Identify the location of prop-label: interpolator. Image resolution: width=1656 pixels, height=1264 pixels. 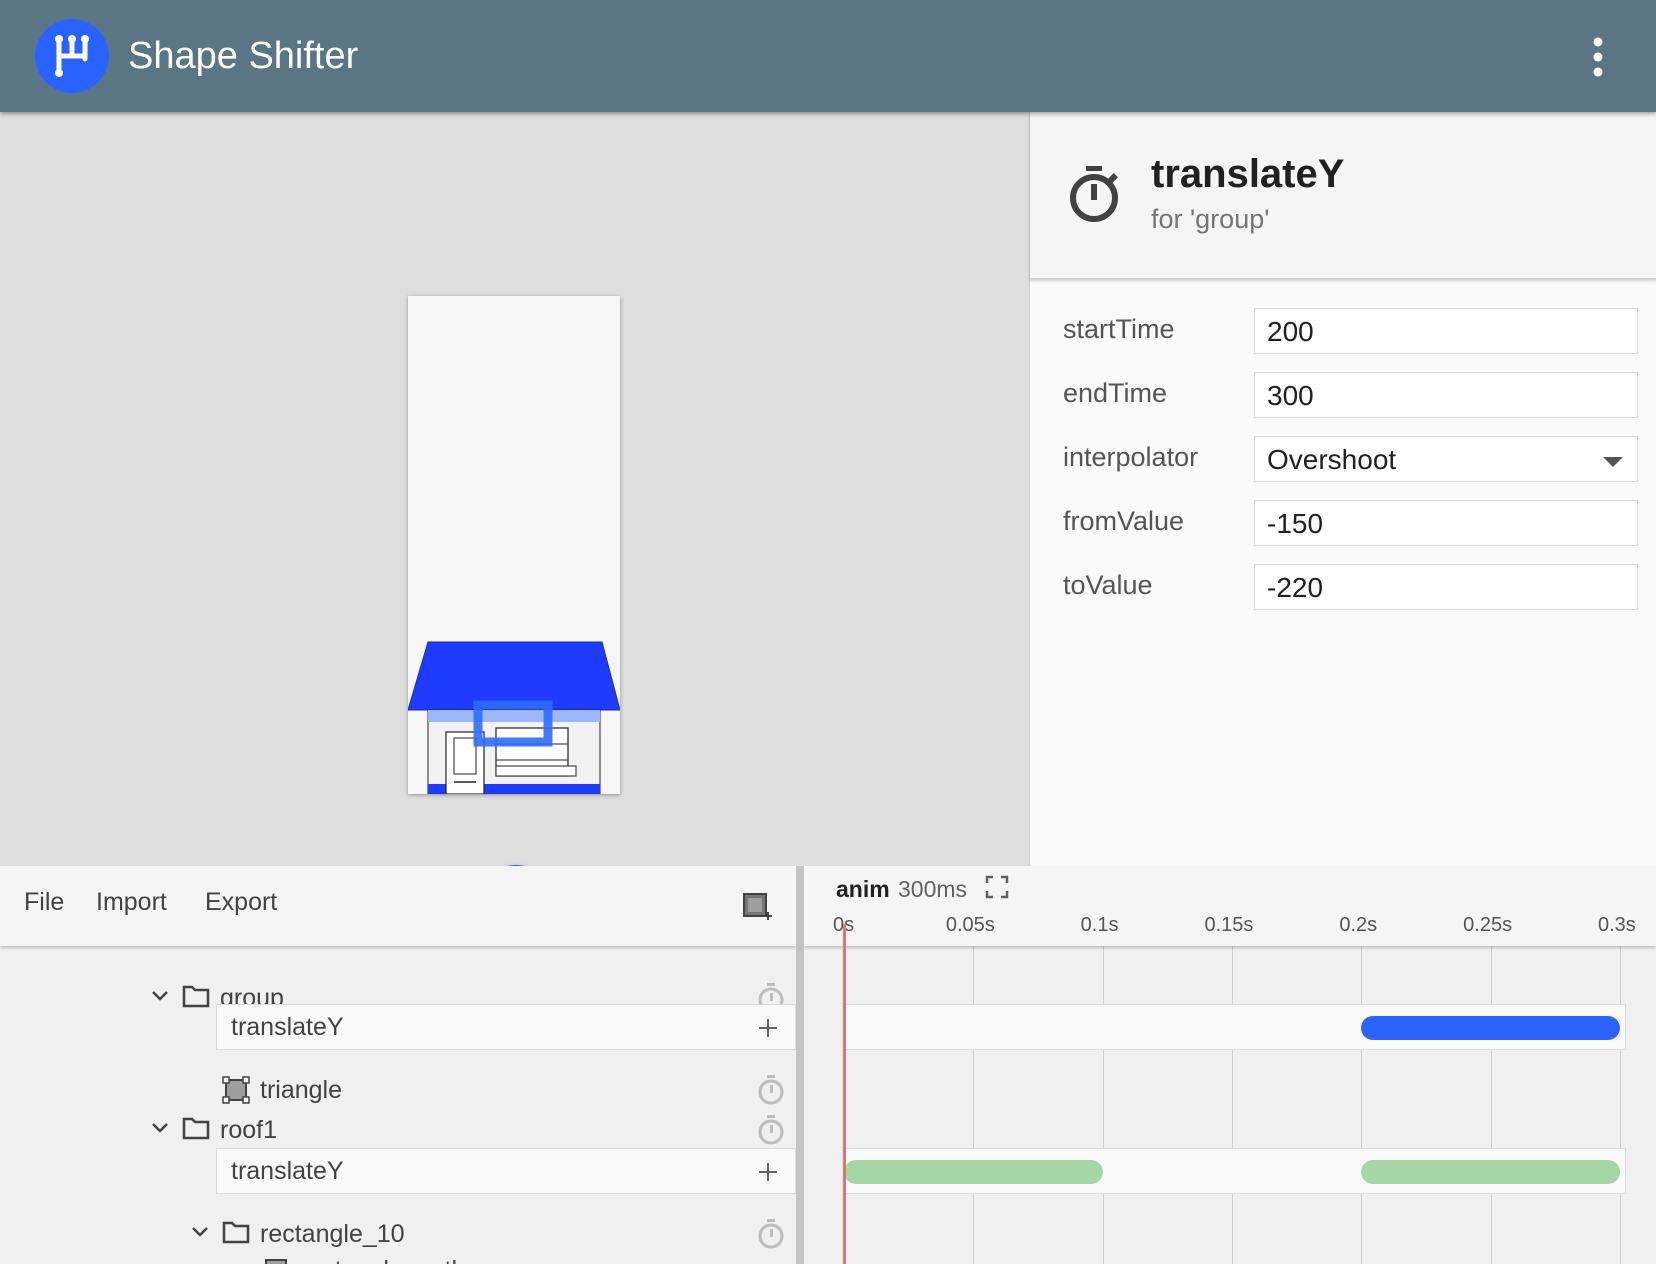
(1131, 457).